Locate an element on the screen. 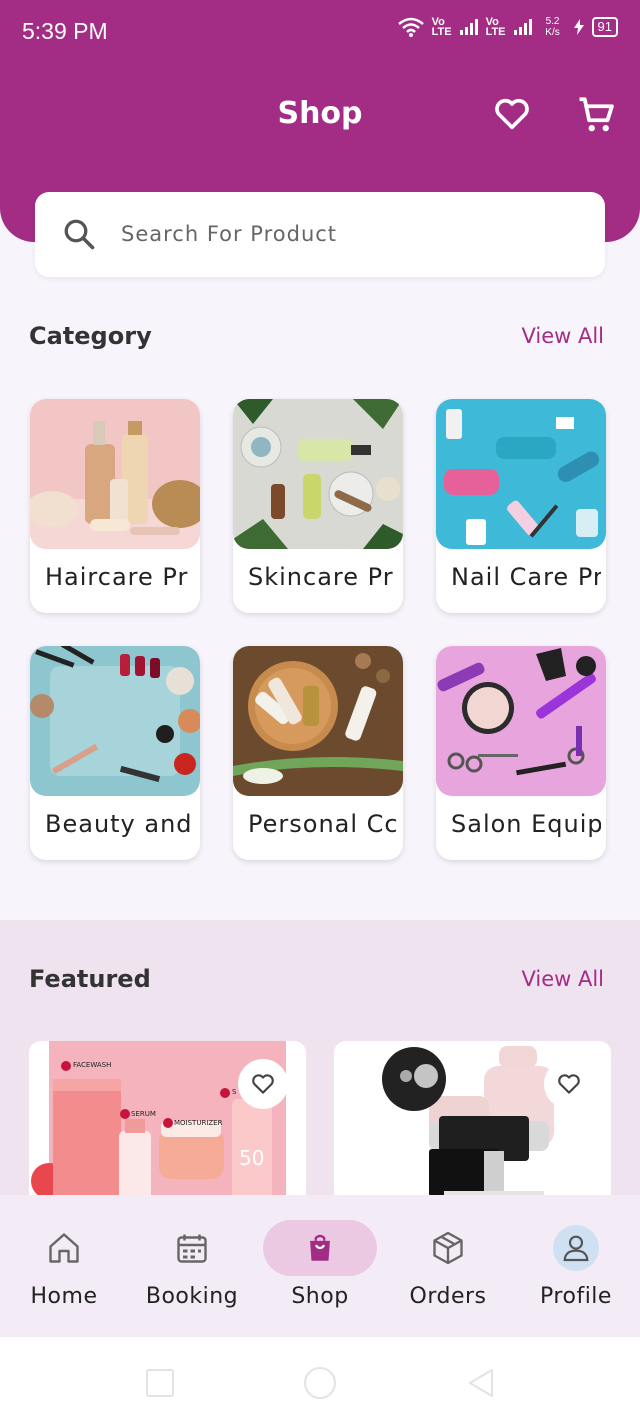  category-card-beauty: Beauty and is located at coordinates (115, 753).